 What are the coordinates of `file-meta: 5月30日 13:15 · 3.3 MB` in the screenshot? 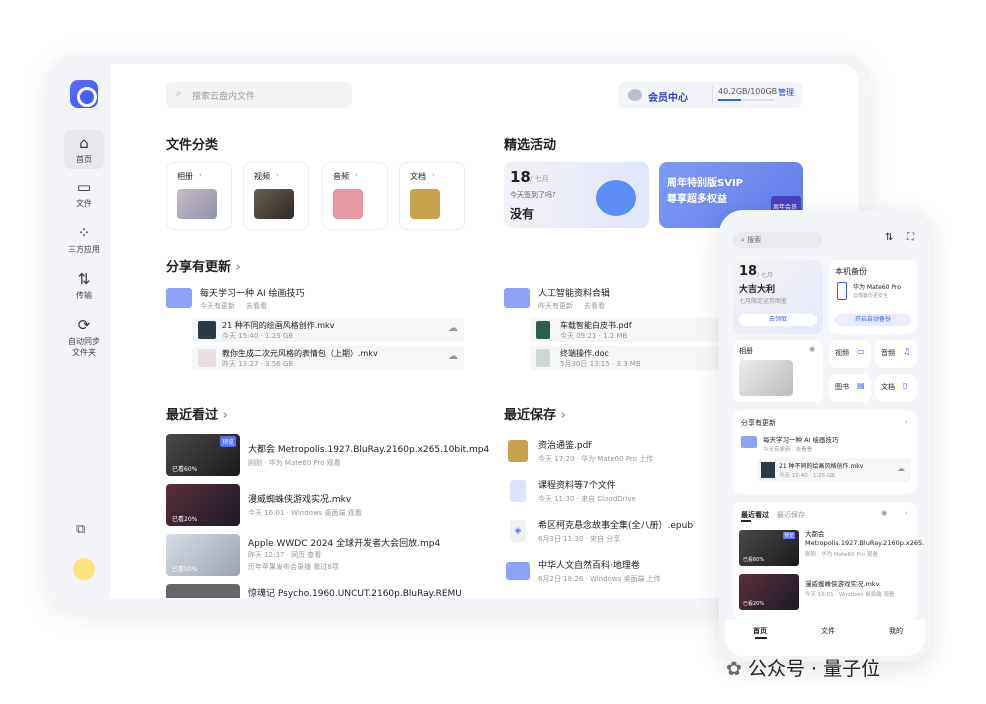 It's located at (600, 364).